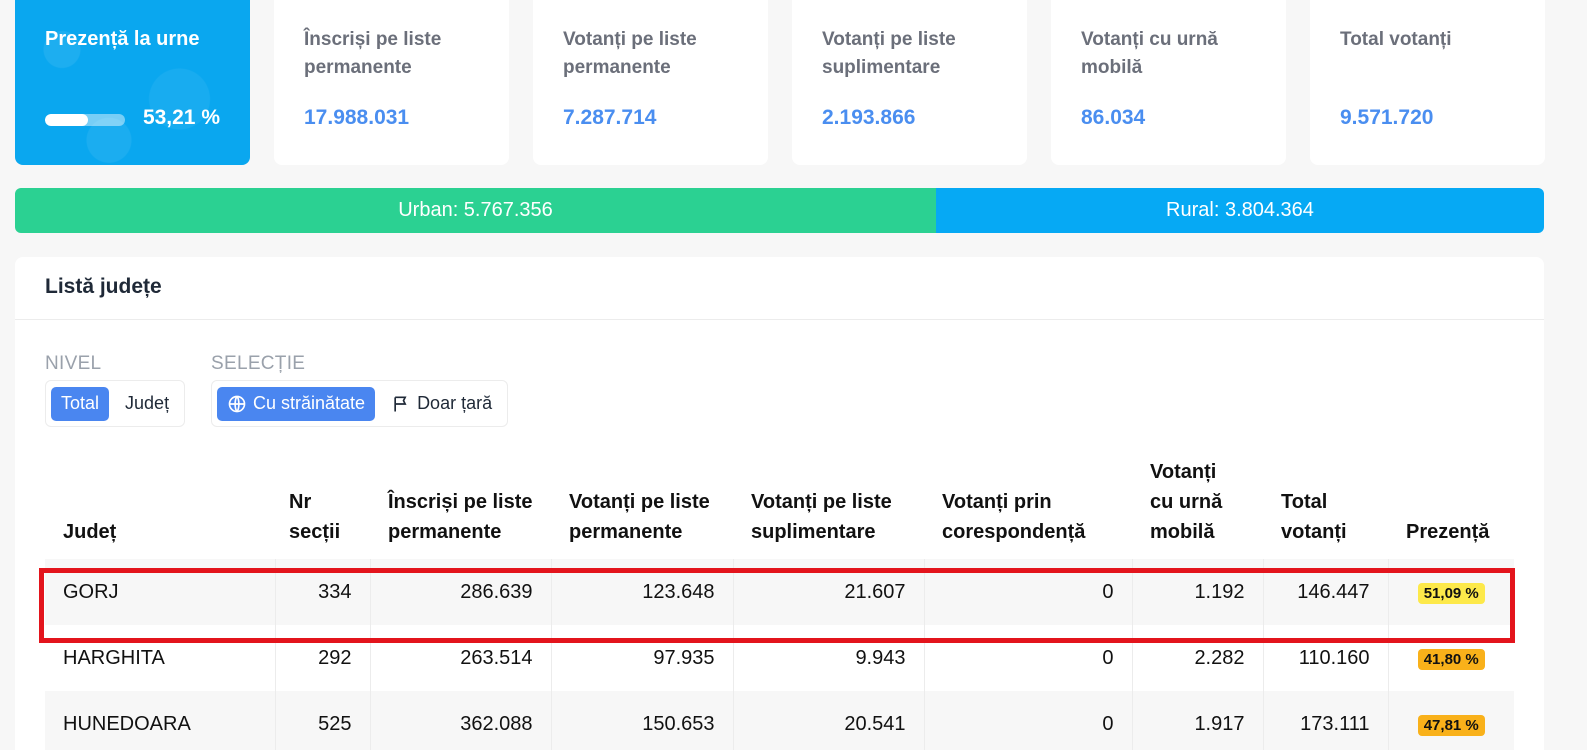 The width and height of the screenshot is (1587, 750). Describe the element at coordinates (461, 592) in the screenshot. I see `table-cell: 286.639` at that location.